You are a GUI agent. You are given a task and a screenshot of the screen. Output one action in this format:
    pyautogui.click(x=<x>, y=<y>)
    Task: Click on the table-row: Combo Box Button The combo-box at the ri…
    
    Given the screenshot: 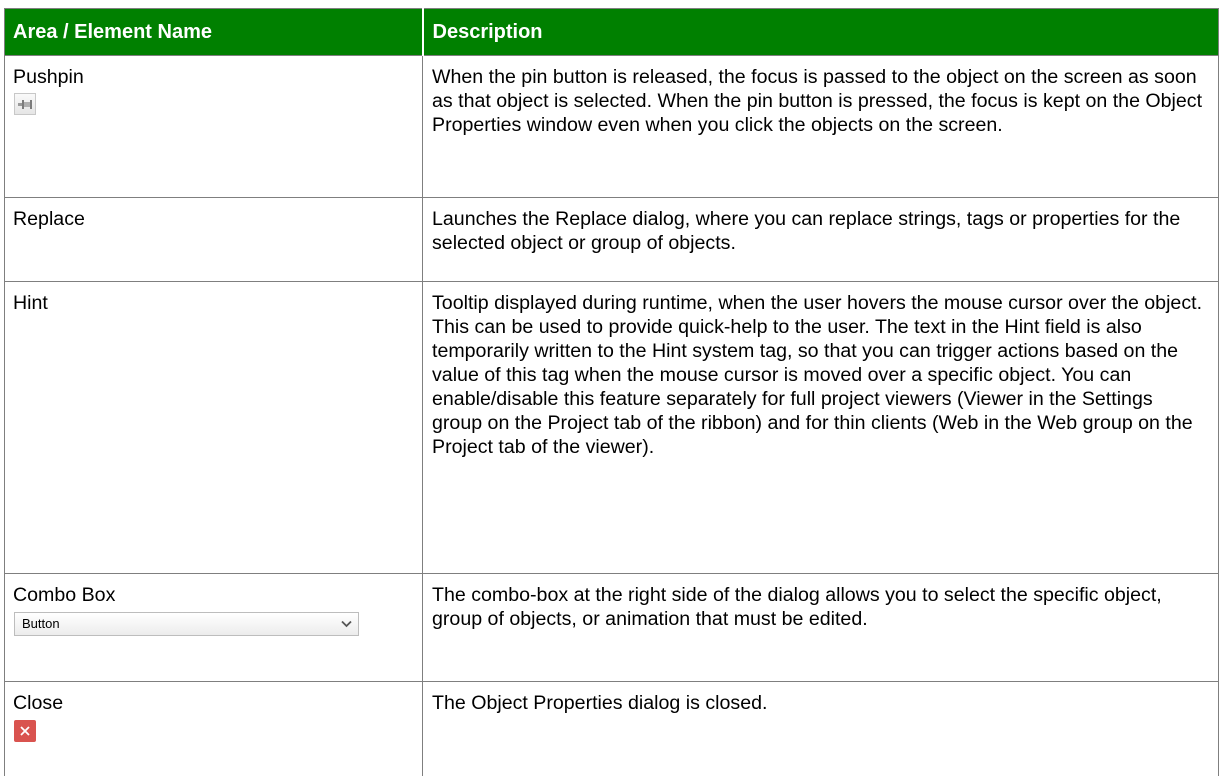 What is the action you would take?
    pyautogui.click(x=612, y=628)
    